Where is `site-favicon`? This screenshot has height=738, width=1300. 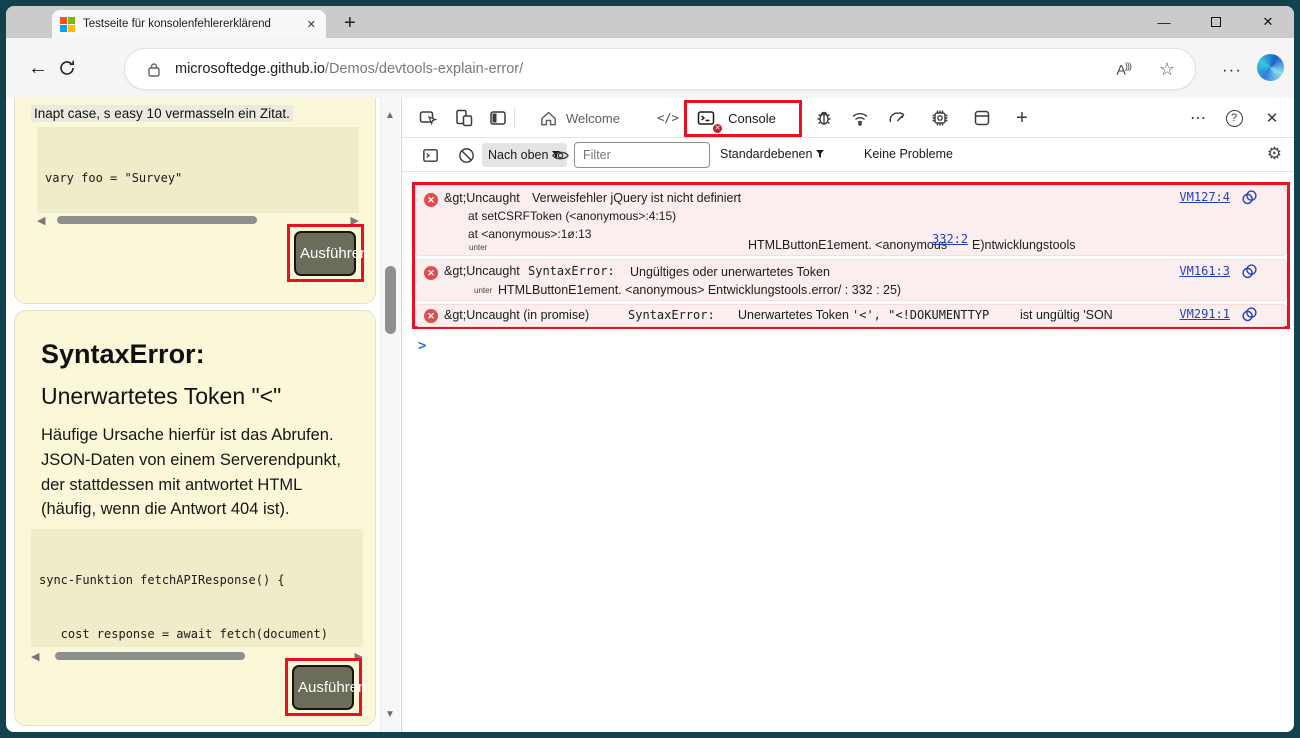 site-favicon is located at coordinates (67, 24).